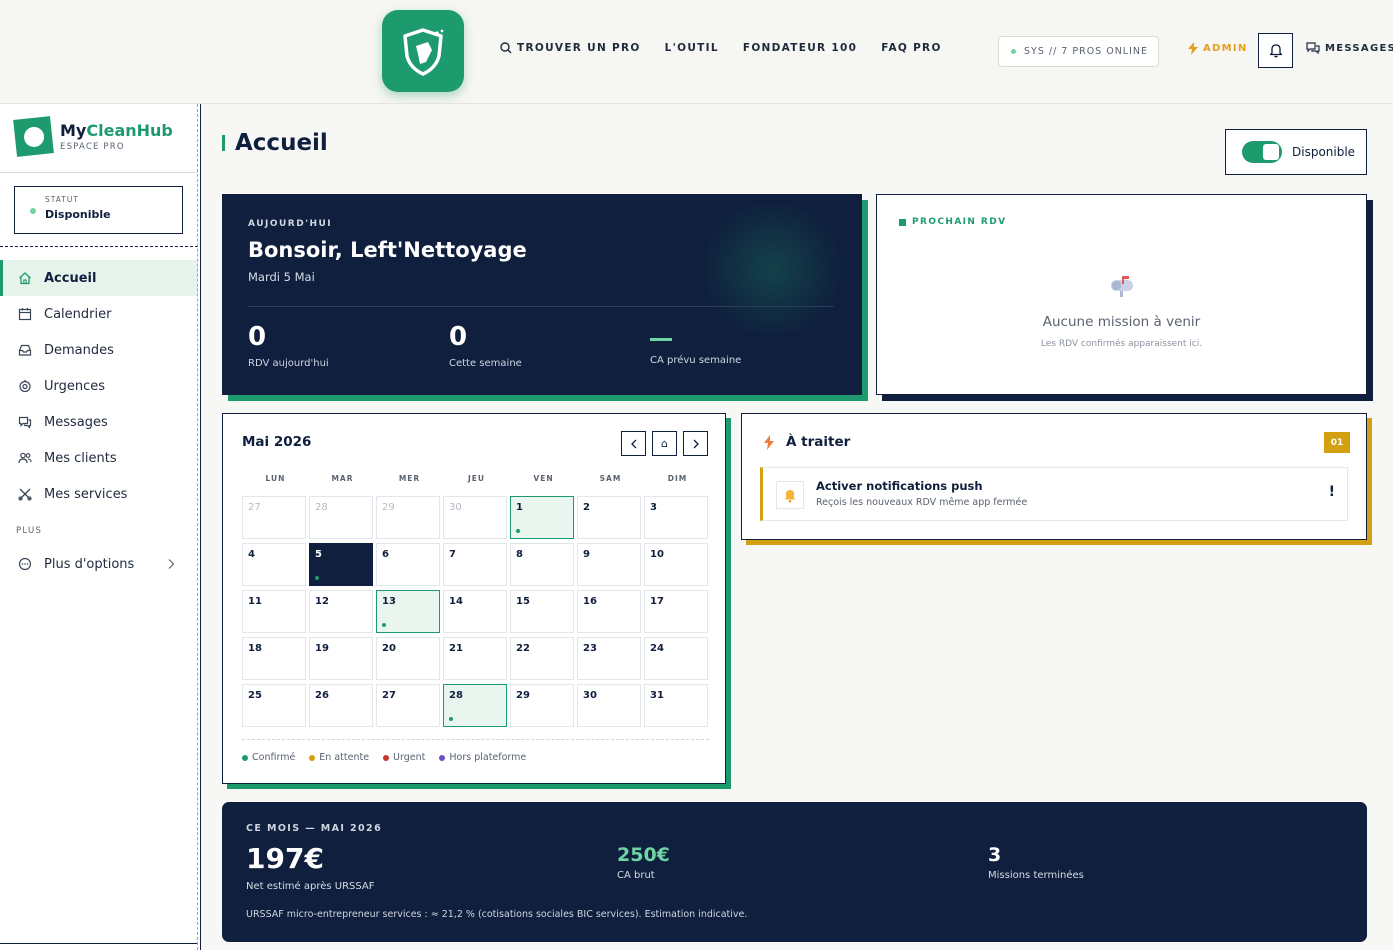 Image resolution: width=1393 pixels, height=950 pixels. Describe the element at coordinates (542, 658) in the screenshot. I see `calendar-day: 22` at that location.